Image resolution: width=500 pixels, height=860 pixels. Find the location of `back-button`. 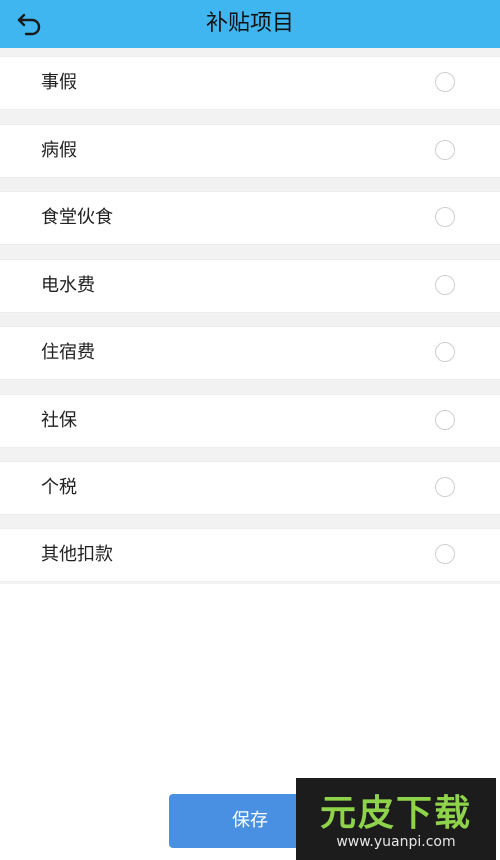

back-button is located at coordinates (30, 24).